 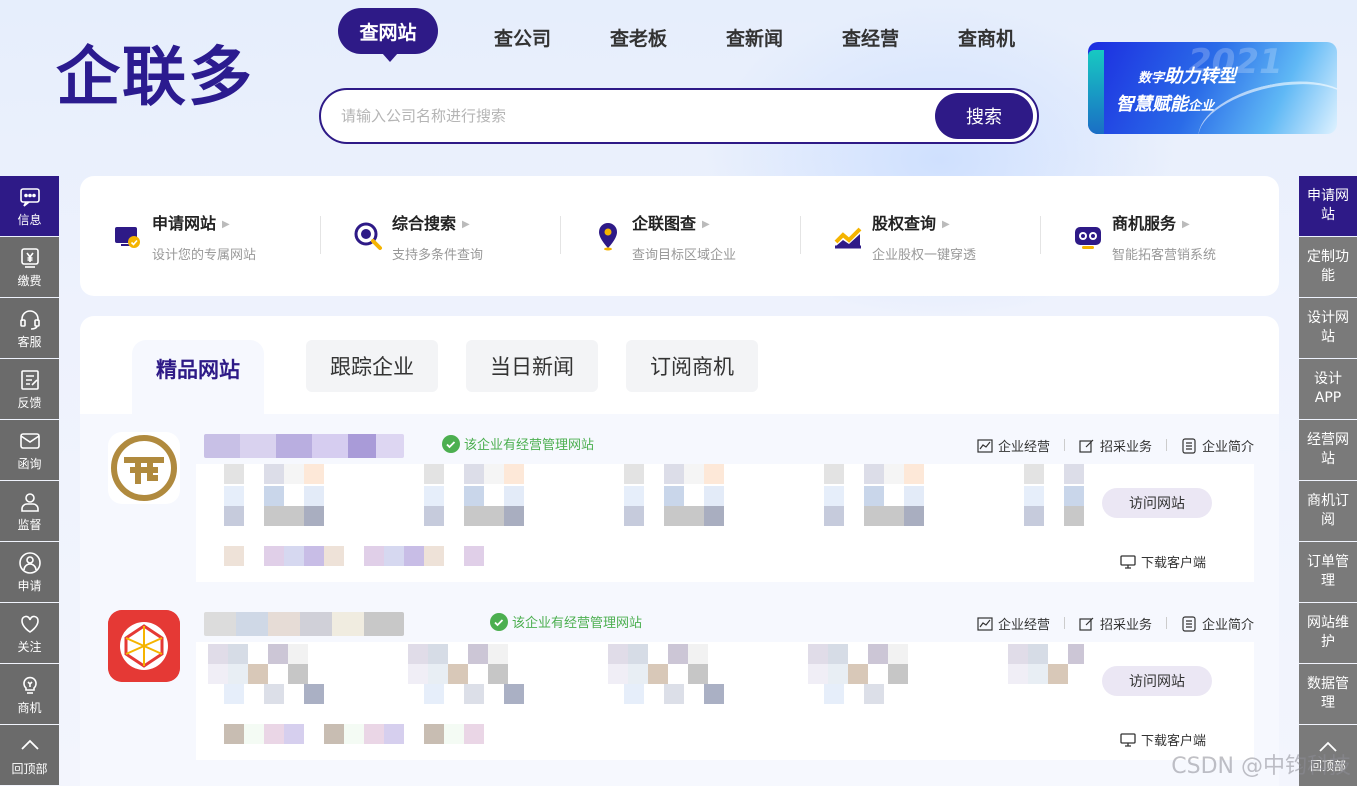 What do you see at coordinates (1328, 267) in the screenshot?
I see `right-item-custom-feature: 定制功能` at bounding box center [1328, 267].